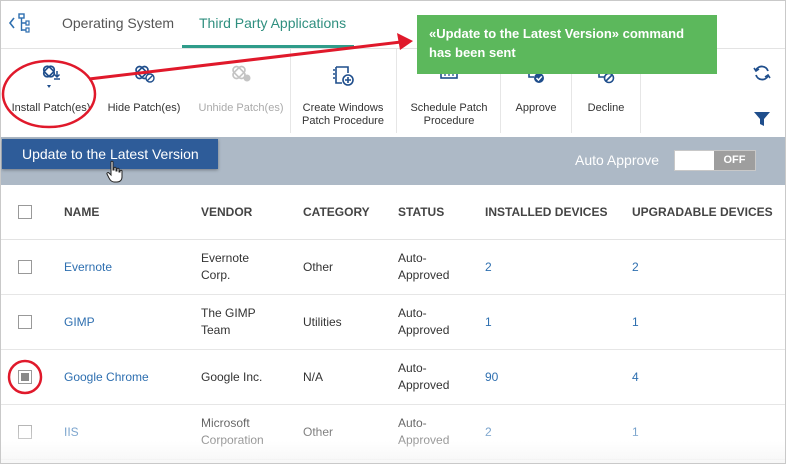  What do you see at coordinates (81, 212) in the screenshot?
I see `column-header-name: NAME` at bounding box center [81, 212].